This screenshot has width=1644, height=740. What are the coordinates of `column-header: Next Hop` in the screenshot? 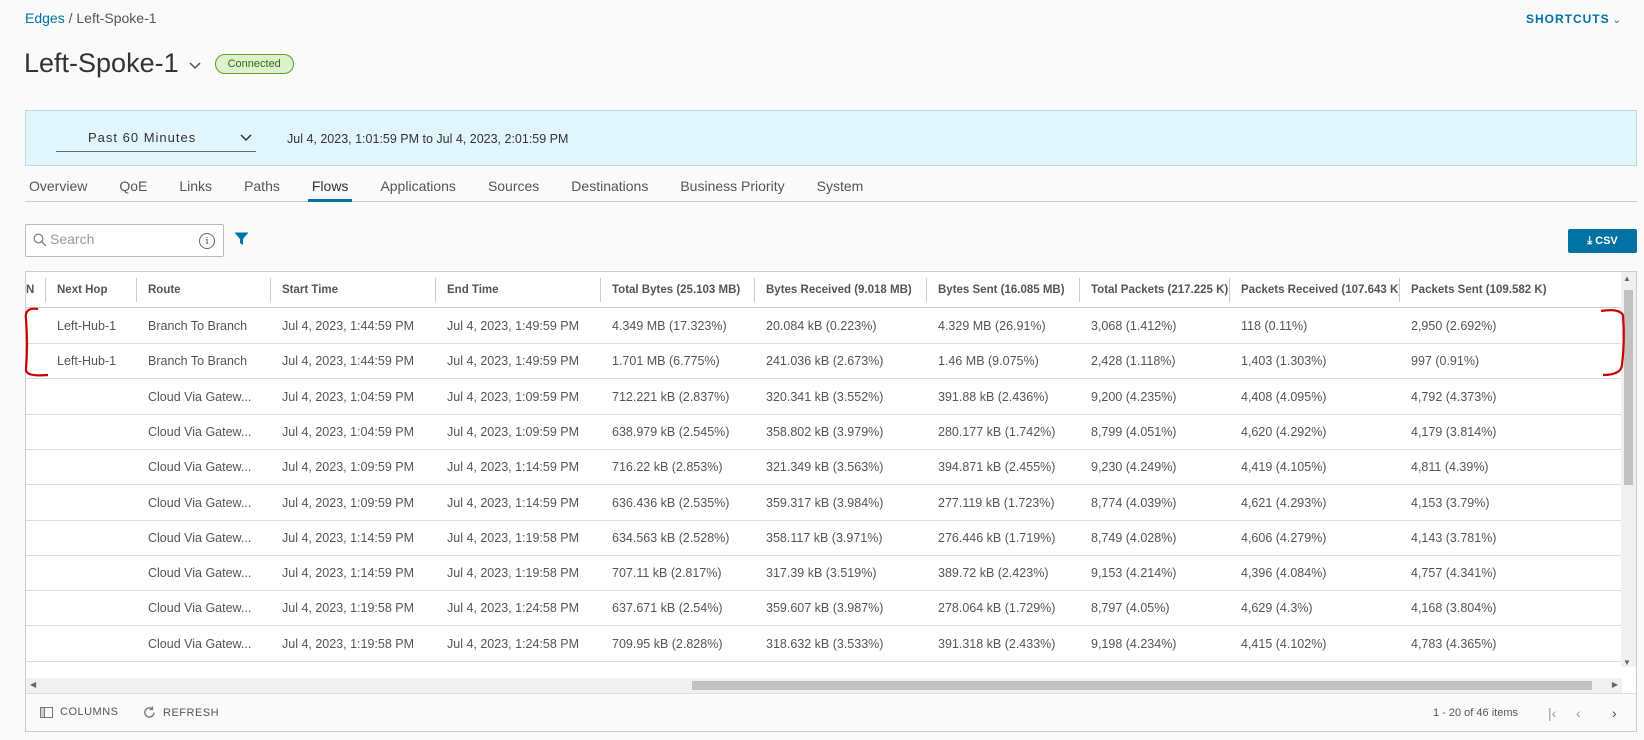 It's located at (90, 290).